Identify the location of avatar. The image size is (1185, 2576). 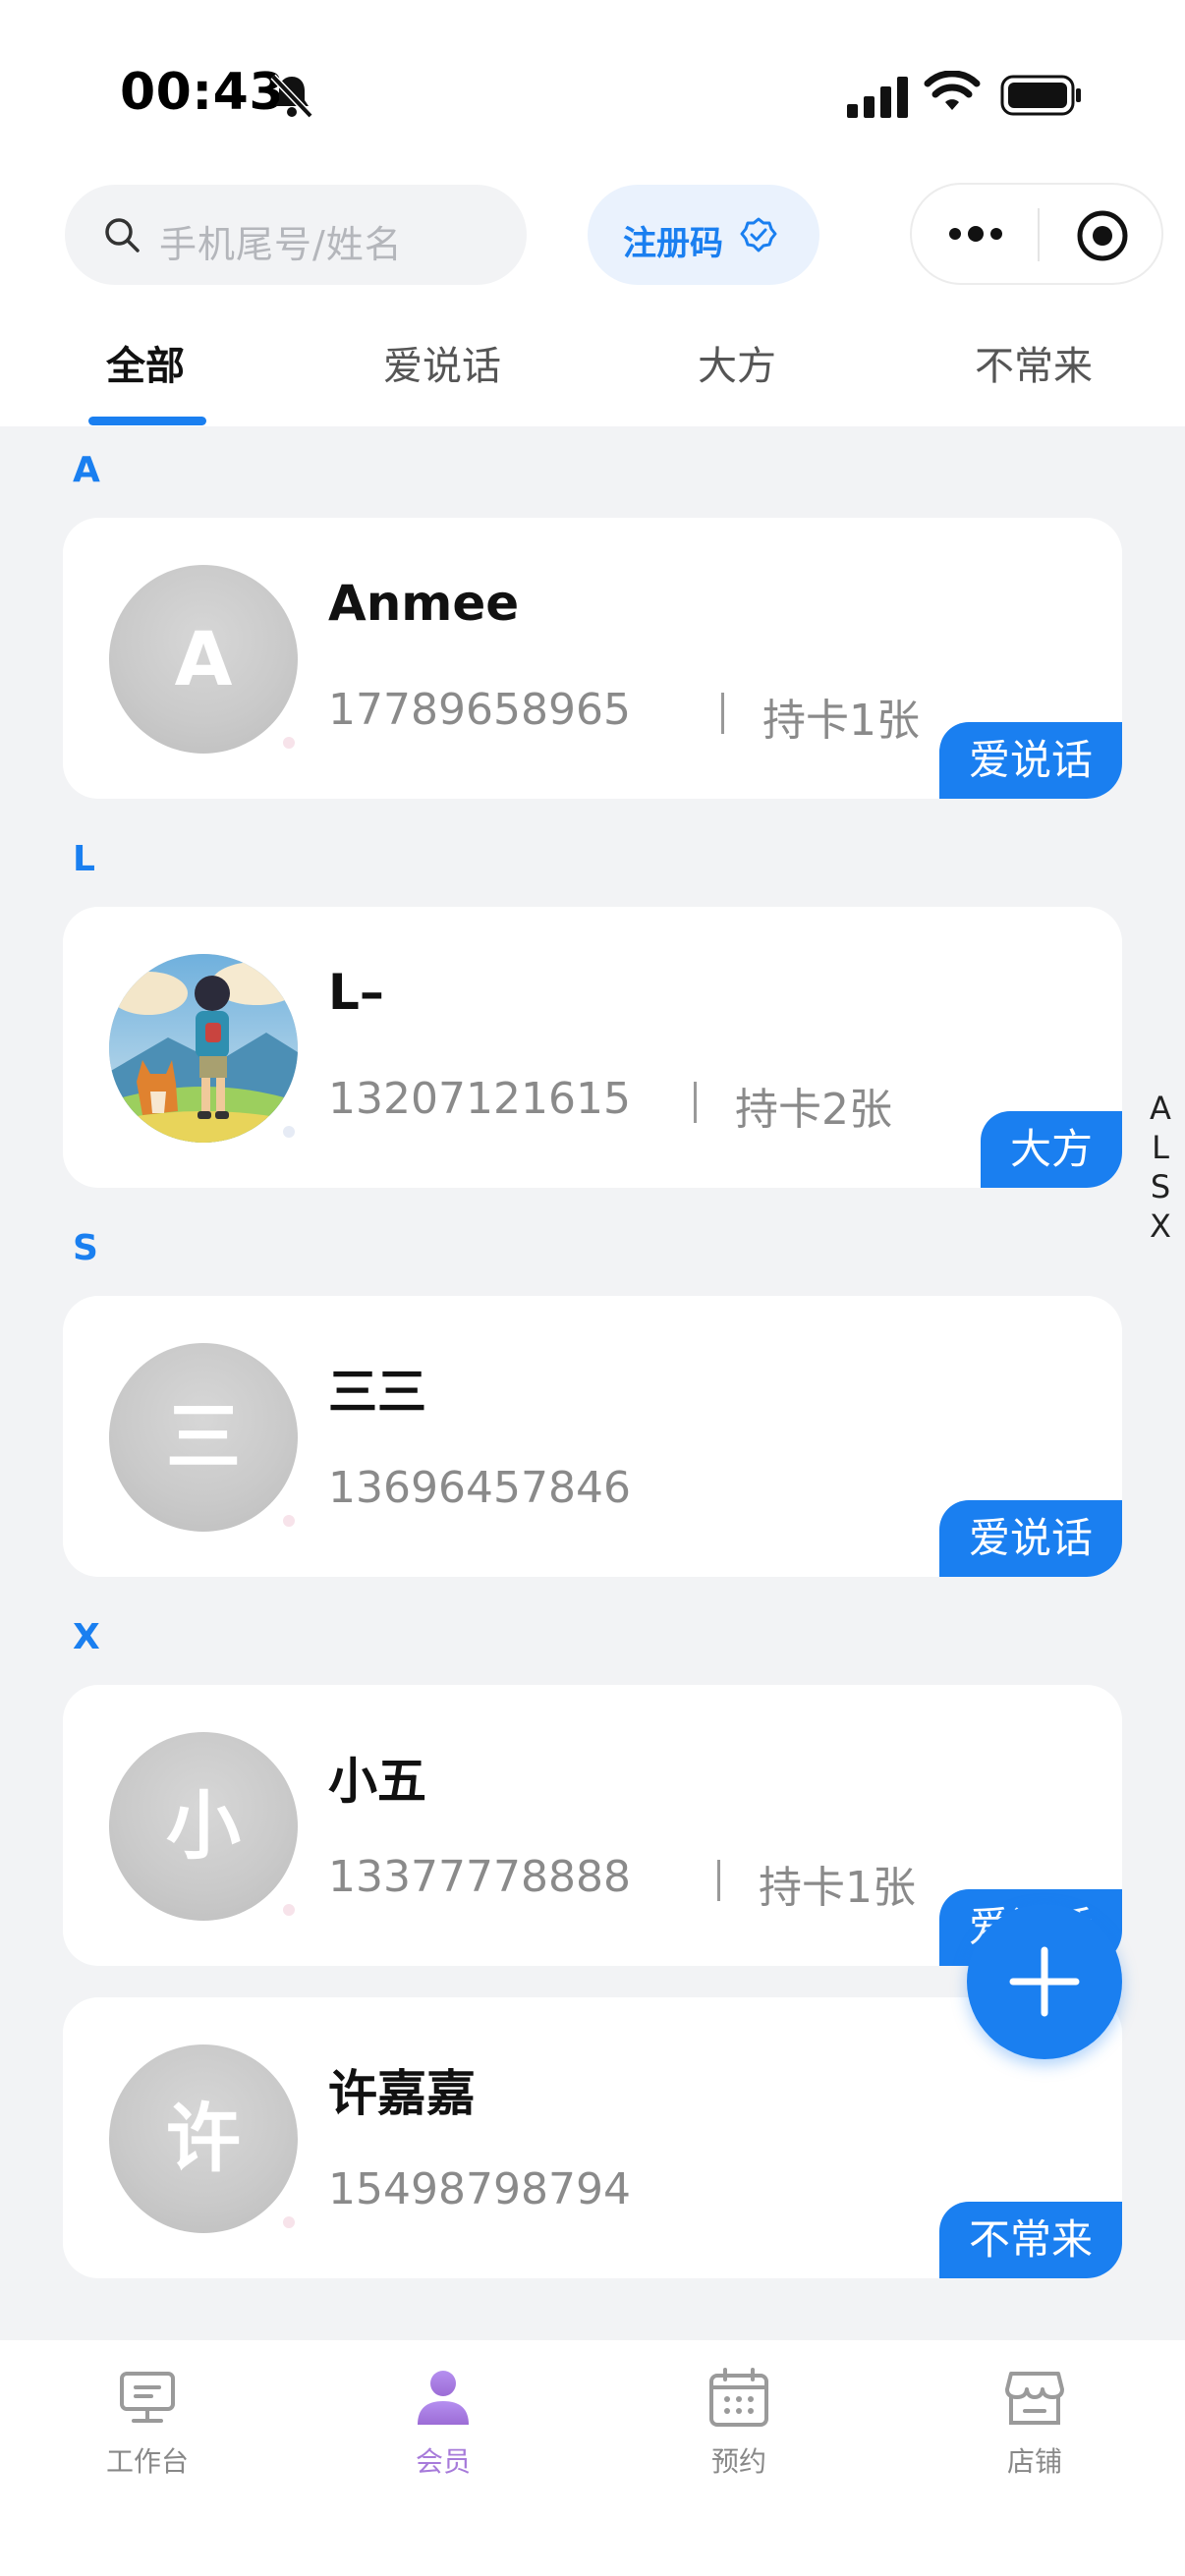
(204, 1048).